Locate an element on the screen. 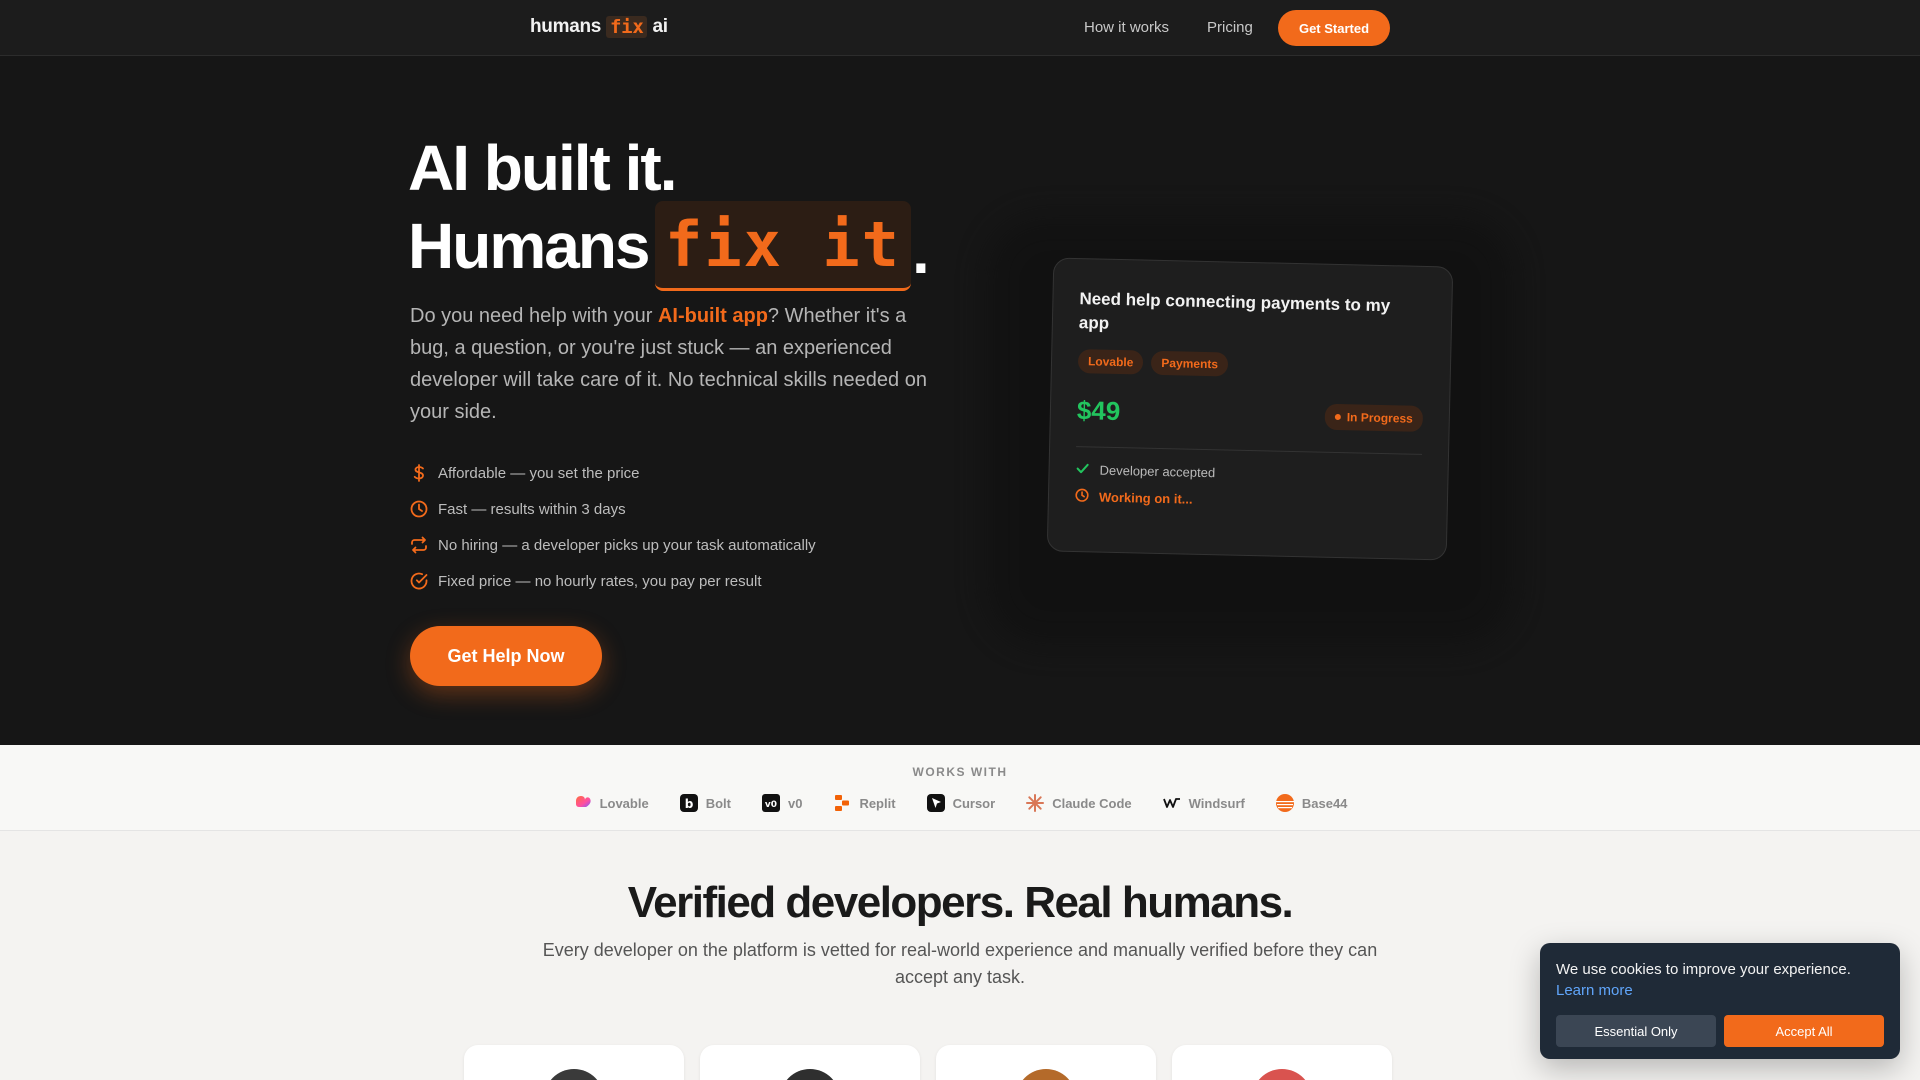 This screenshot has width=1920, height=1080. tool-name: Windsurf is located at coordinates (1216, 803).